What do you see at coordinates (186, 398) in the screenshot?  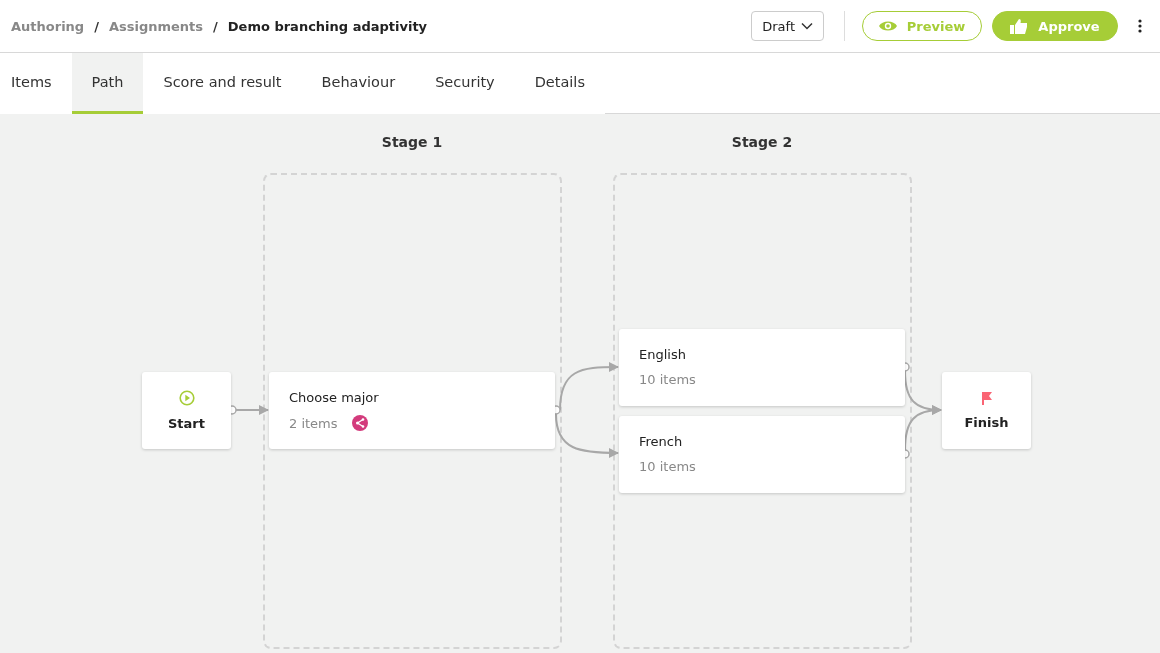 I see `play-icon` at bounding box center [186, 398].